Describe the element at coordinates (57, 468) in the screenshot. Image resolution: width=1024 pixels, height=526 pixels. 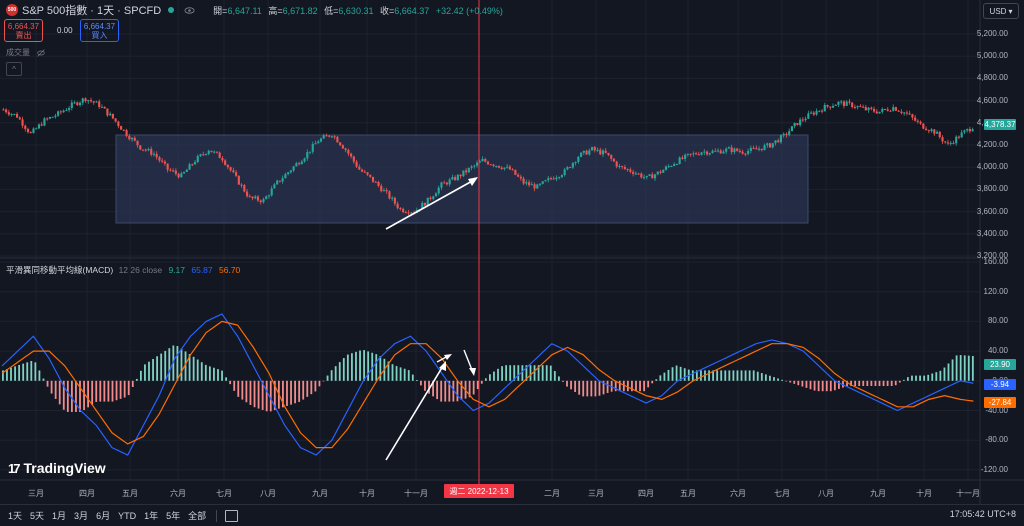
I see `tradingview-logo: 17 TradingView` at that location.